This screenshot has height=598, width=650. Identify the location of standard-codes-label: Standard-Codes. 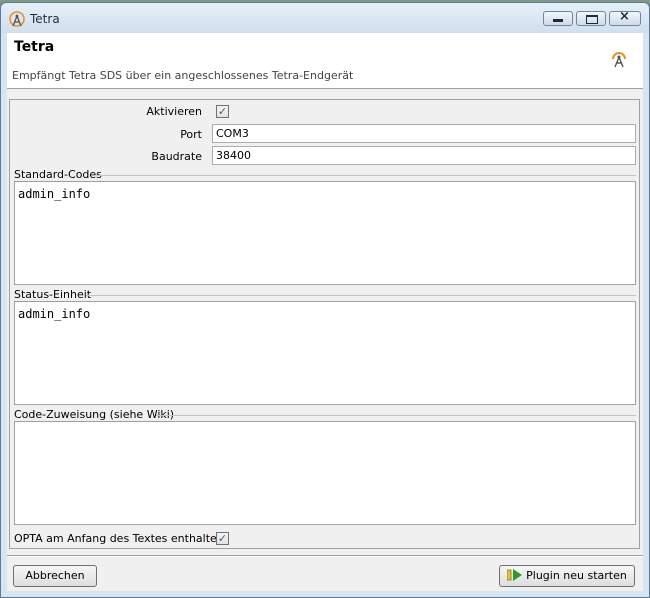
(58, 174).